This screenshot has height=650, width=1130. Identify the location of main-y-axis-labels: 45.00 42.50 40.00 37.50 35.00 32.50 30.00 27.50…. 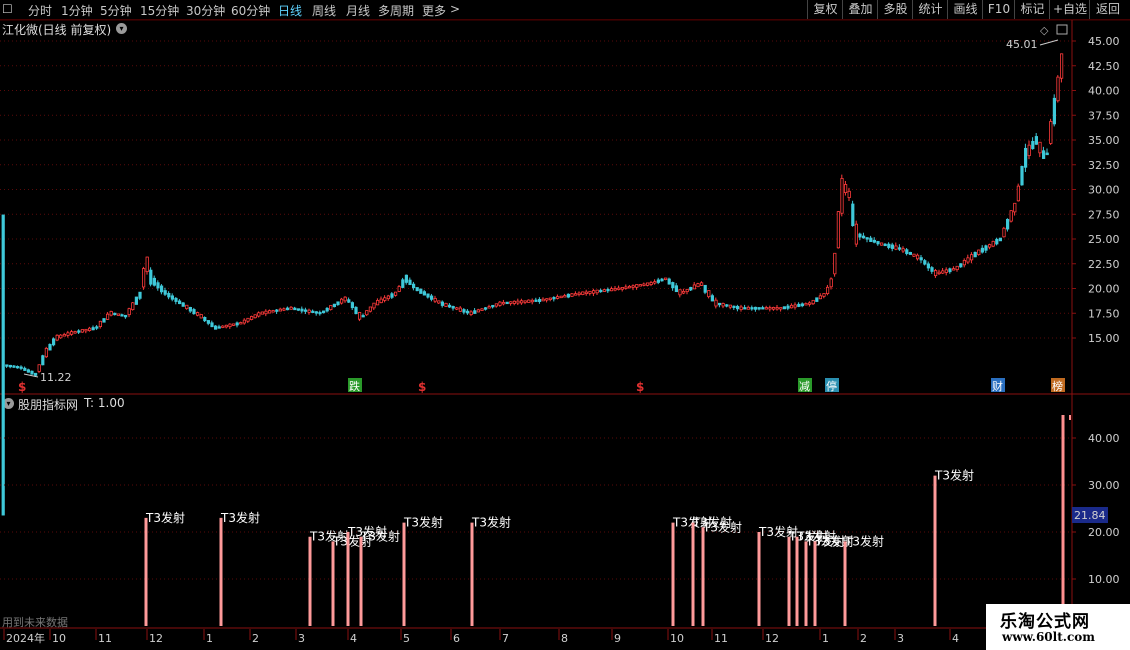
(1096, 190).